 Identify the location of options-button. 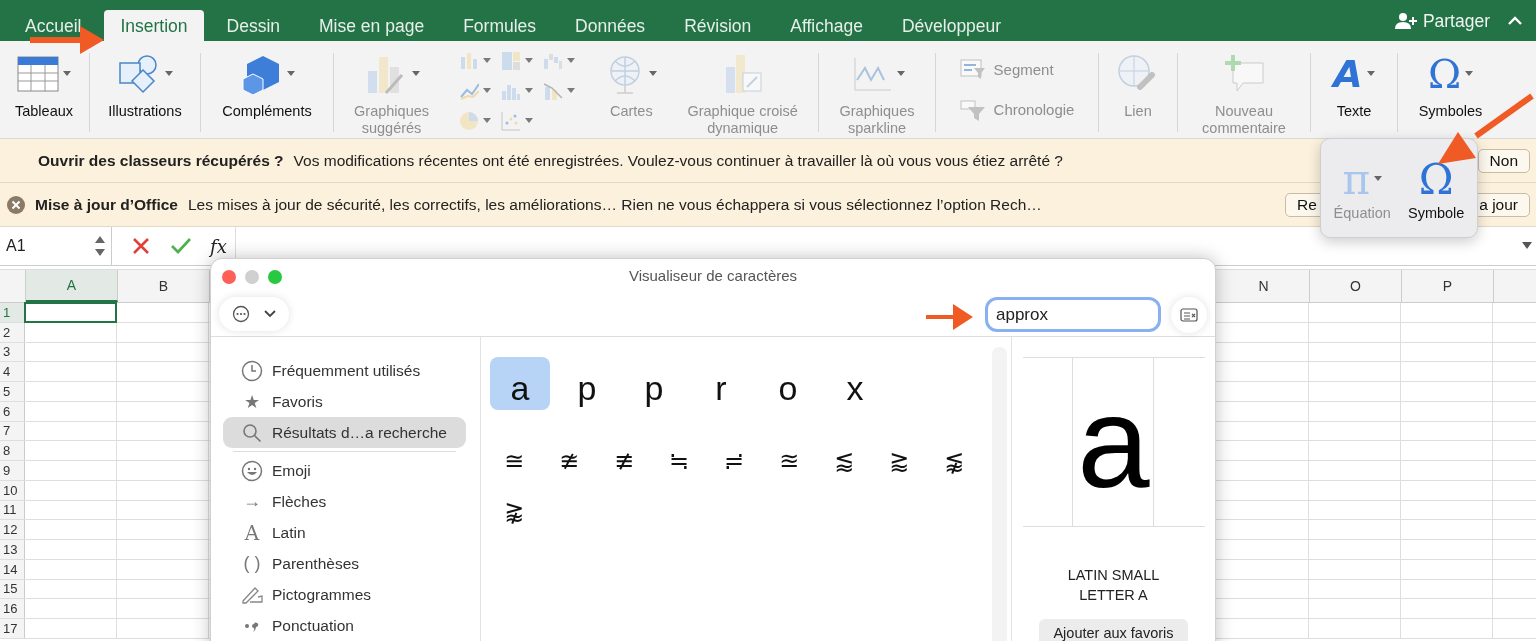
(254, 314).